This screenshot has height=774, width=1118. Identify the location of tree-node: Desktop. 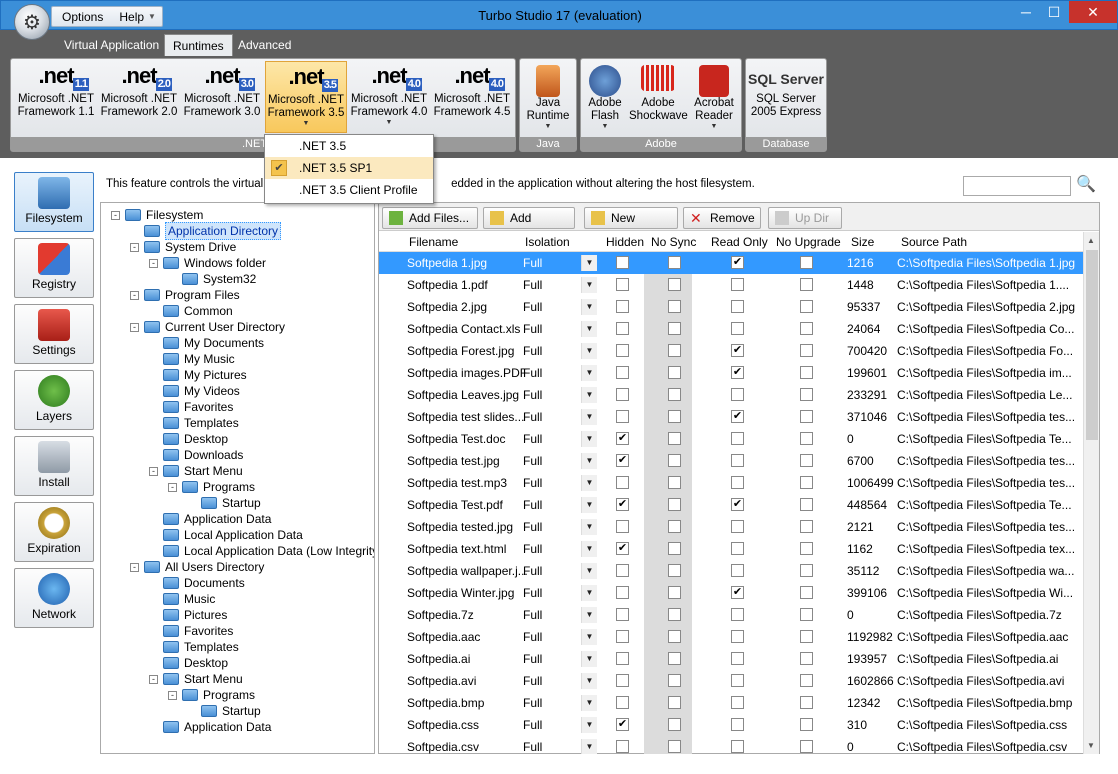
(188, 439).